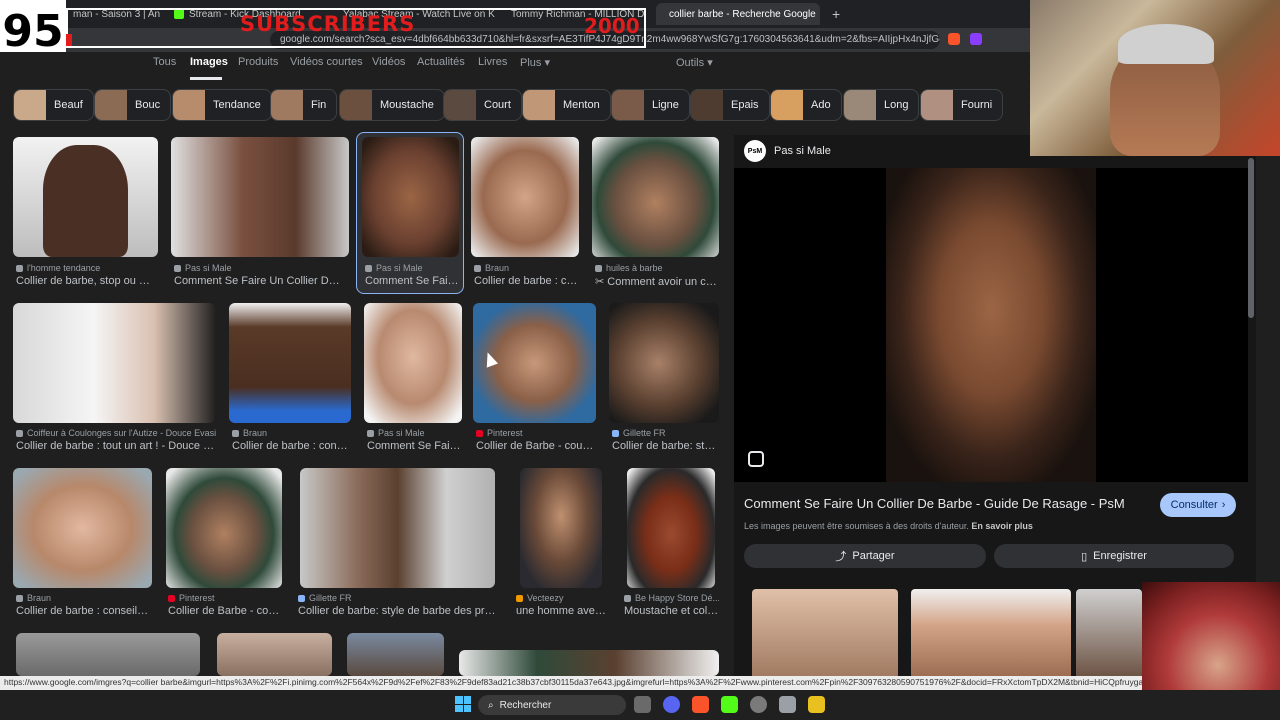  Describe the element at coordinates (164, 62) in the screenshot. I see `nav-tous: Tous` at that location.